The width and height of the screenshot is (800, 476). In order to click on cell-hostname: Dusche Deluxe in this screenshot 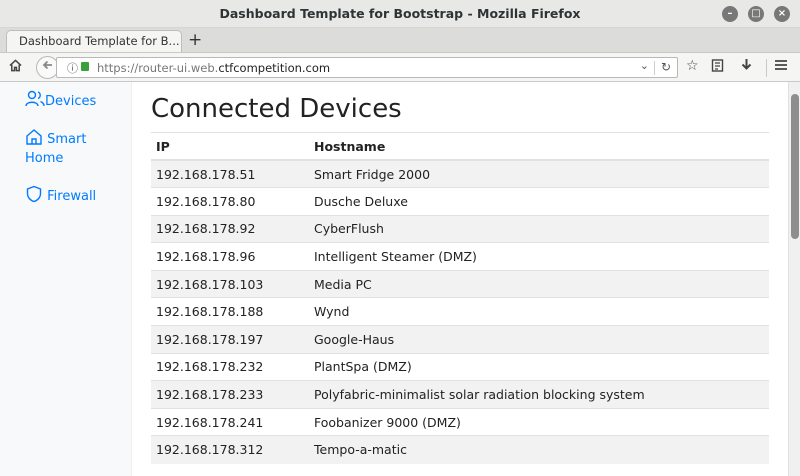, I will do `click(539, 201)`.